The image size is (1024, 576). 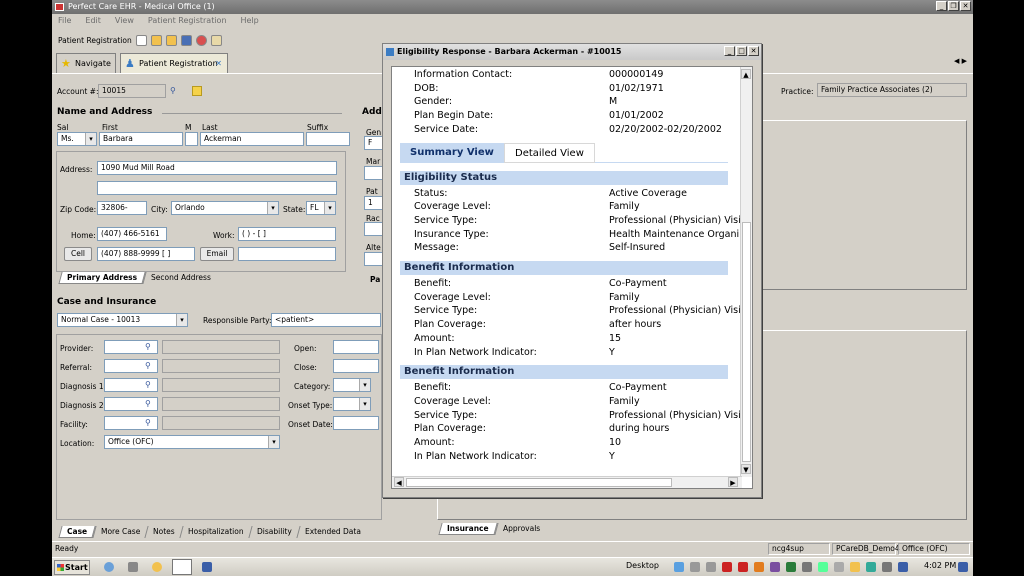 I want to click on location-select: Office (OFC), so click(x=192, y=442).